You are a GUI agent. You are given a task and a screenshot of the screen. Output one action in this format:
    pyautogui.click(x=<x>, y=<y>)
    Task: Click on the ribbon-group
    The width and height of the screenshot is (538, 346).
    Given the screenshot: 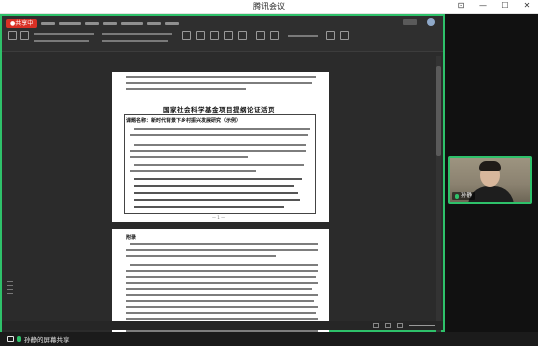 What is the action you would take?
    pyautogui.click(x=303, y=36)
    